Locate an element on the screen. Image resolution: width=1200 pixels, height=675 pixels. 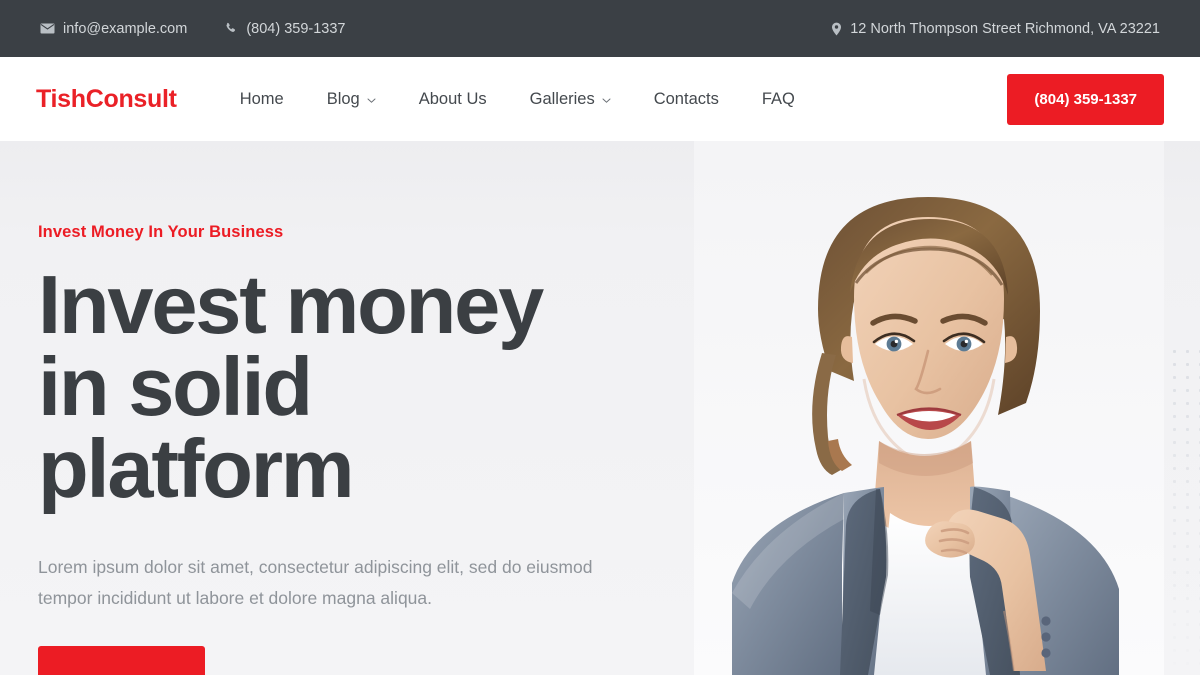
topbar-left-group: info@example.com (804) 359-1337 is located at coordinates (193, 29).